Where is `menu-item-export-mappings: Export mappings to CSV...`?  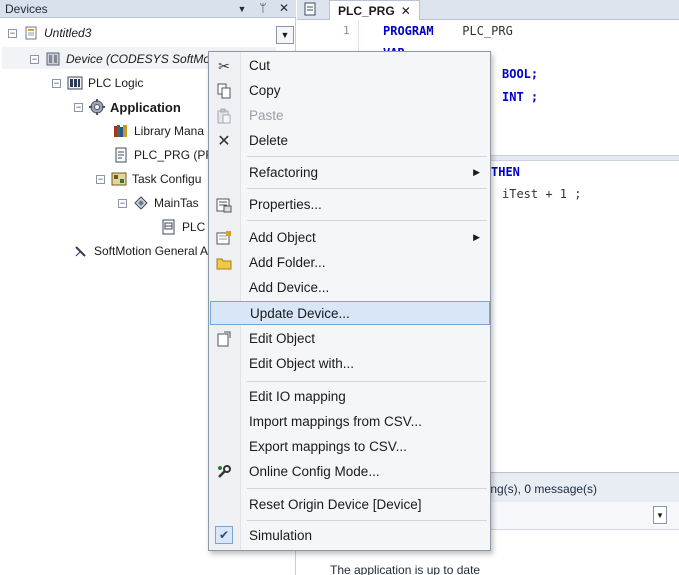
menu-item-export-mappings: Export mappings to CSV... is located at coordinates (349, 447).